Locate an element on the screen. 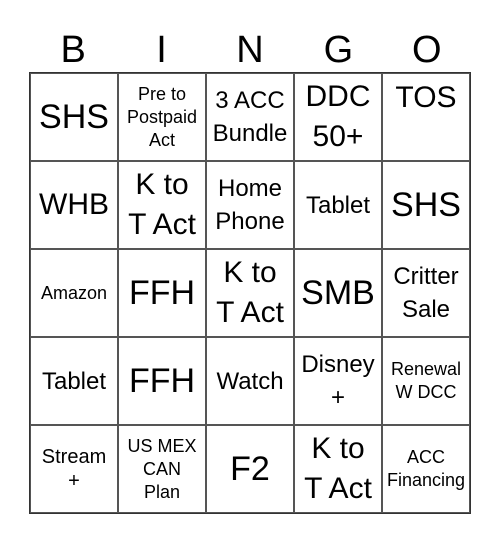 The width and height of the screenshot is (500, 544). bingo-cell: TOS is located at coordinates (426, 117).